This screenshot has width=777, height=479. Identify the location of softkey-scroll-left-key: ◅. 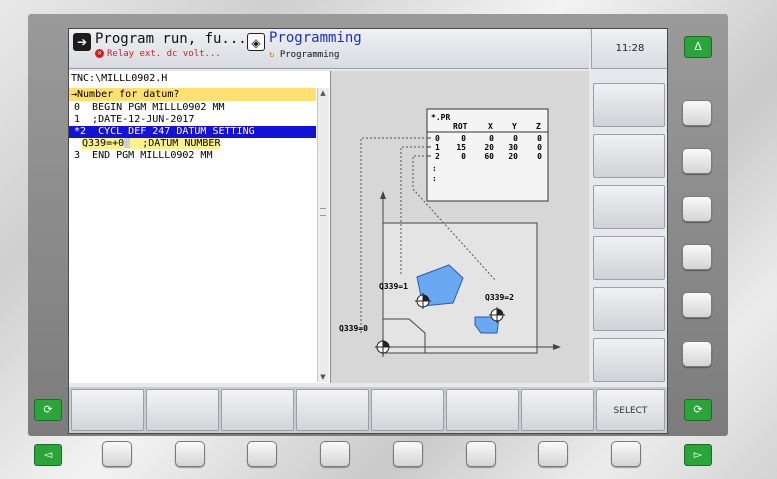
(48, 455).